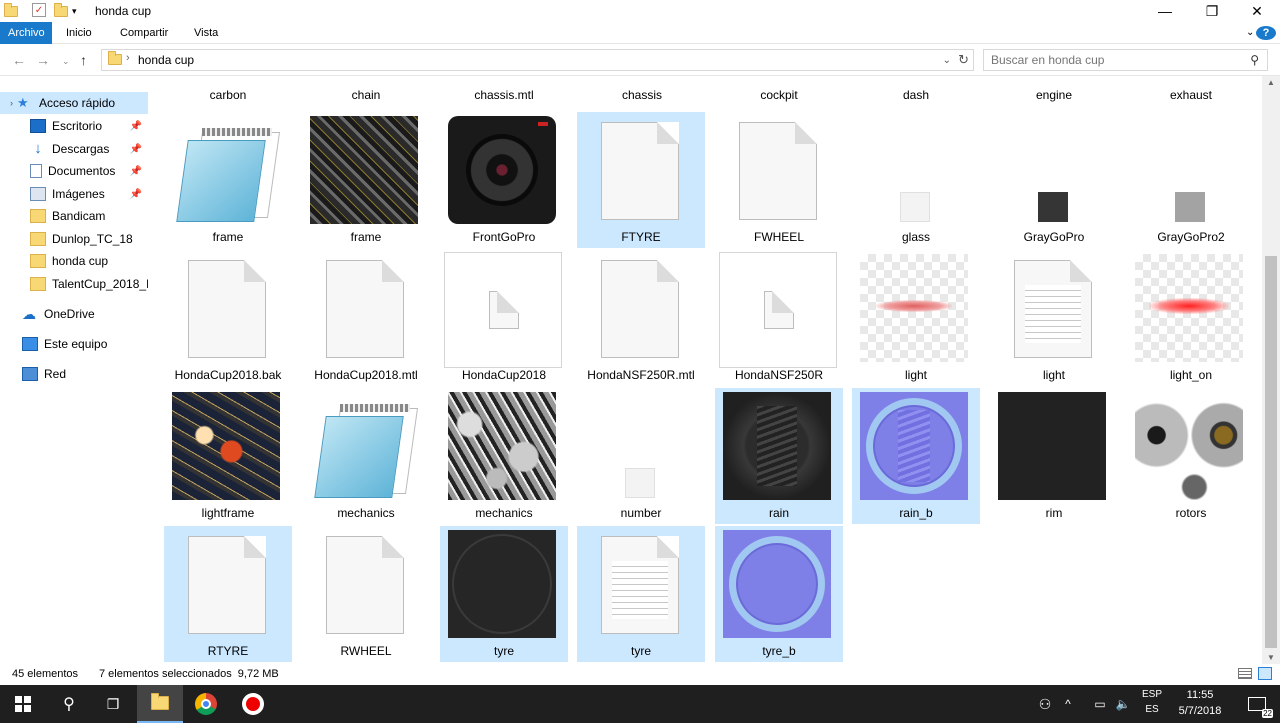 Image resolution: width=1280 pixels, height=723 pixels. I want to click on file-explorer-taskbar-icon, so click(160, 704).